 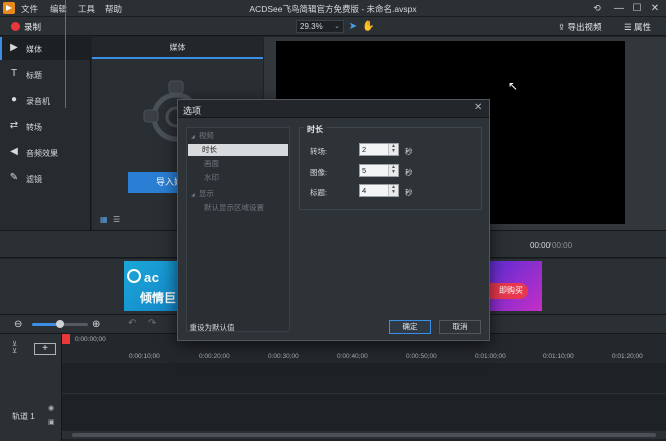 What do you see at coordinates (379, 170) in the screenshot?
I see `image-duration-stepper: 5 ▲ ▼` at bounding box center [379, 170].